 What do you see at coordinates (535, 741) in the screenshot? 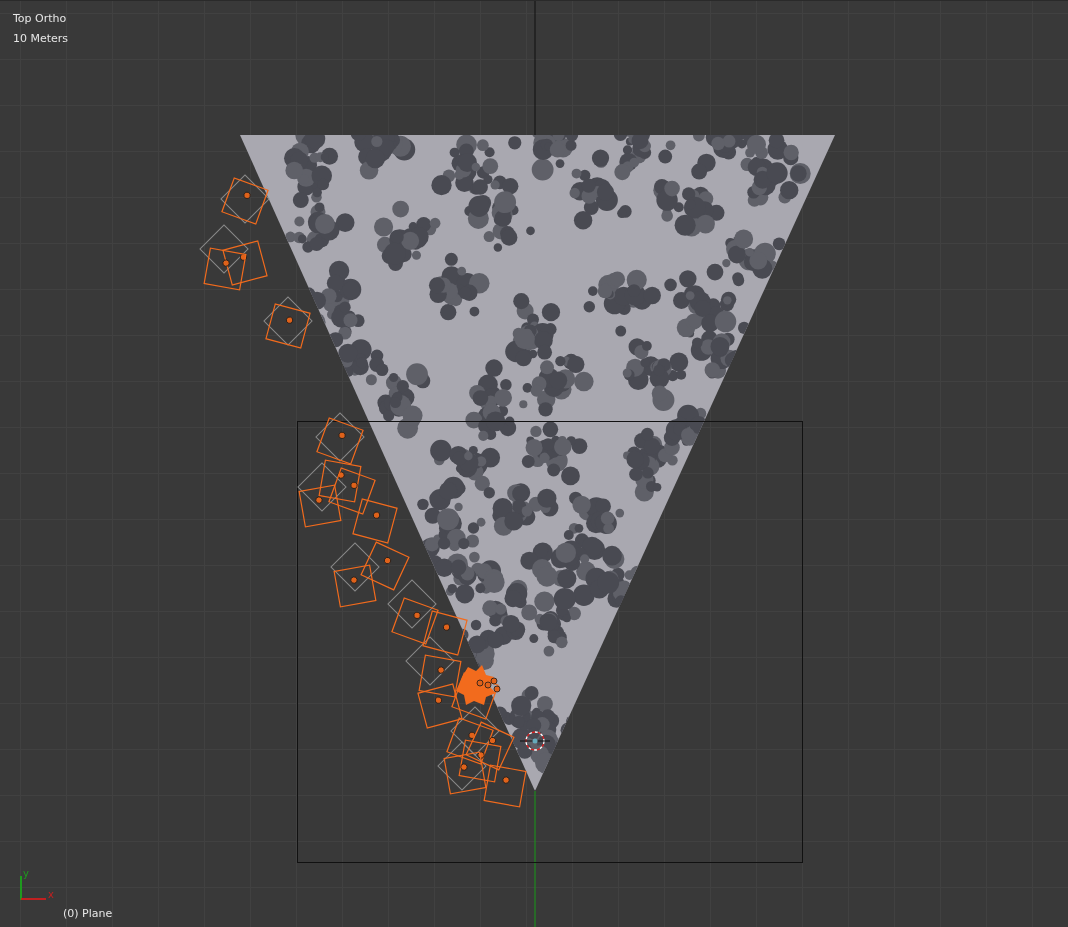
I see `3d-cursor-icon` at bounding box center [535, 741].